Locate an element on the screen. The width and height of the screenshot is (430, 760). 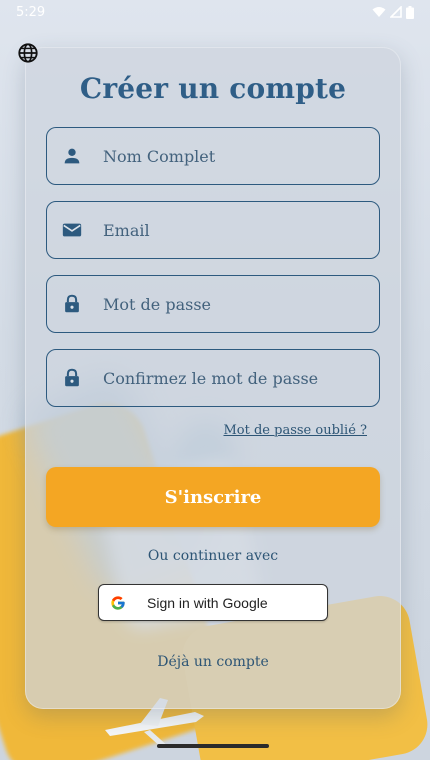
person-icon is located at coordinates (72, 156).